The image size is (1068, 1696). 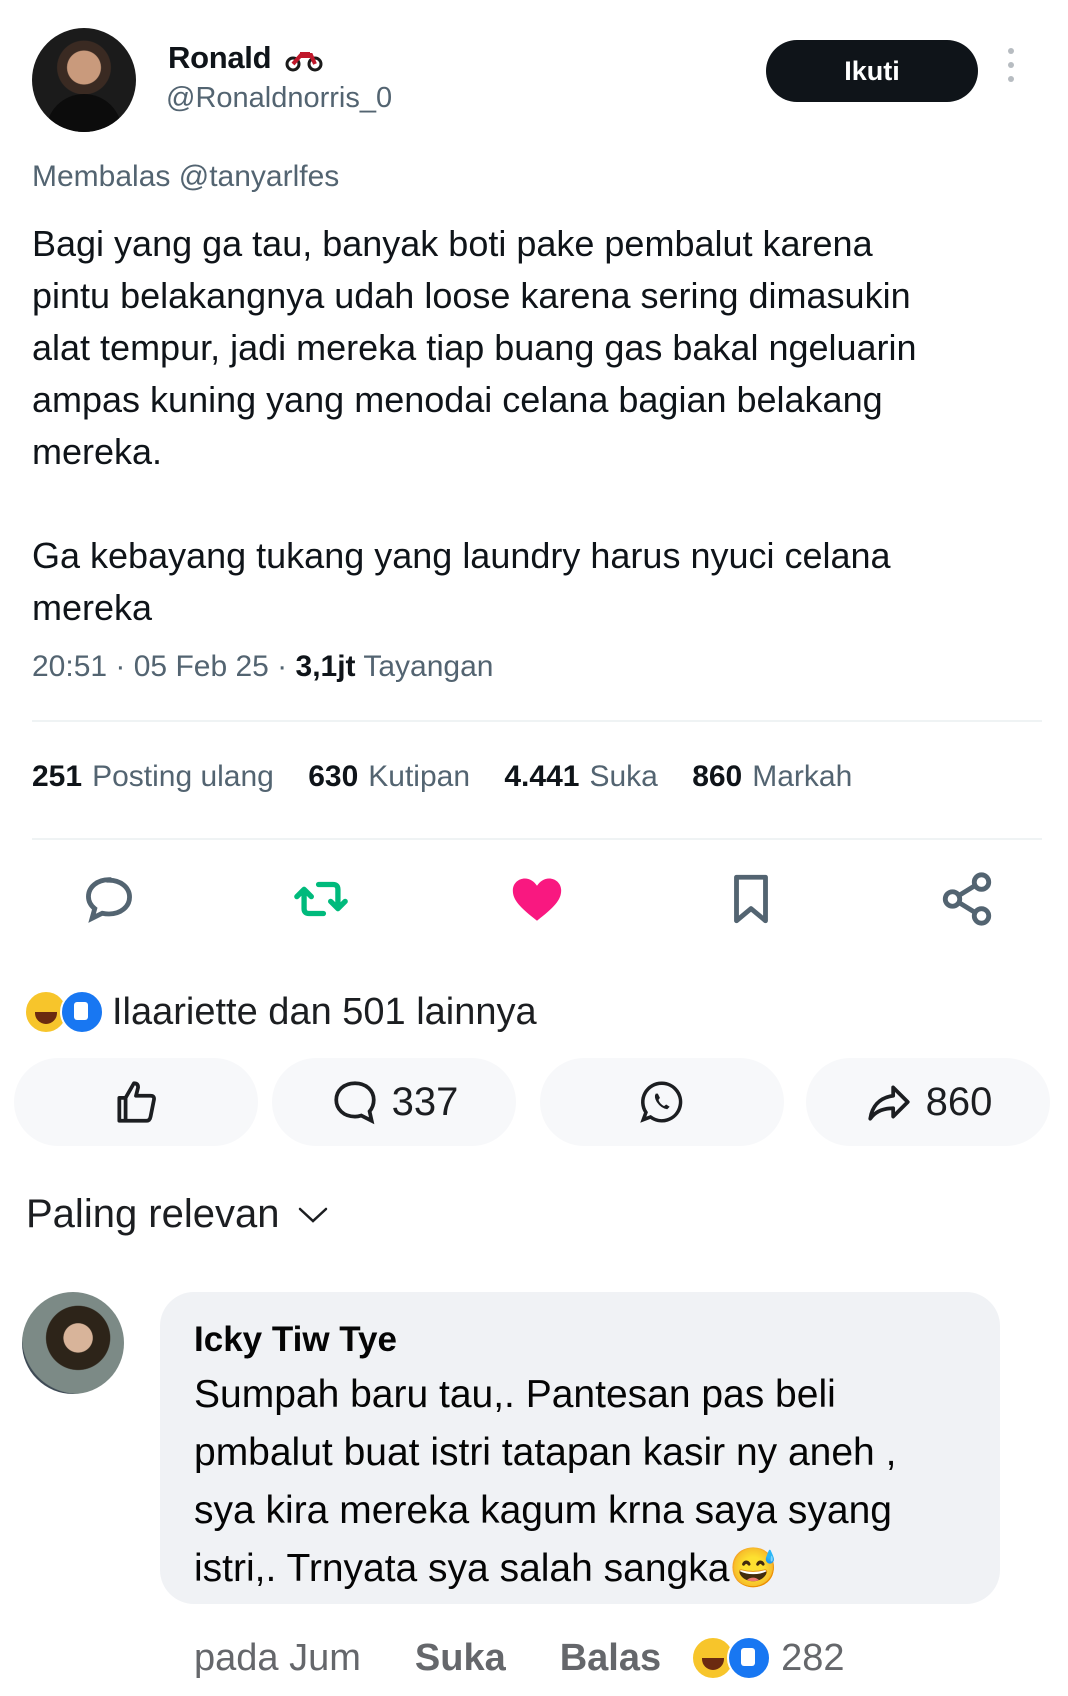 I want to click on replying-to: Membalas @tanyarlfes, so click(x=185, y=177).